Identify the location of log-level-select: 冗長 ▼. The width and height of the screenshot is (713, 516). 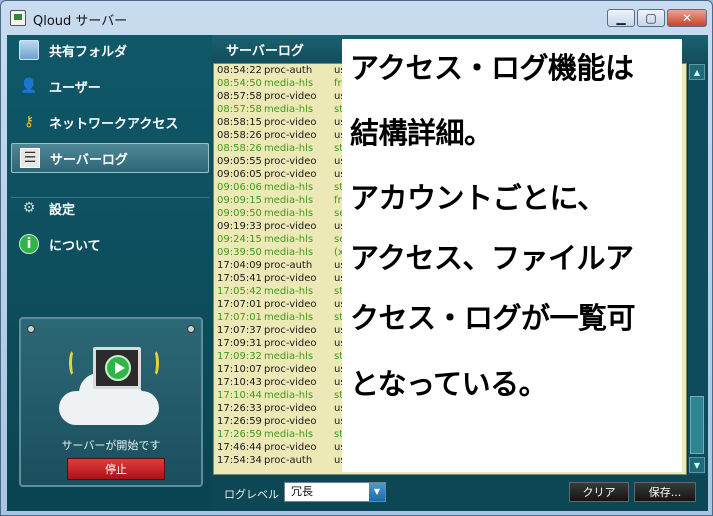
(335, 492).